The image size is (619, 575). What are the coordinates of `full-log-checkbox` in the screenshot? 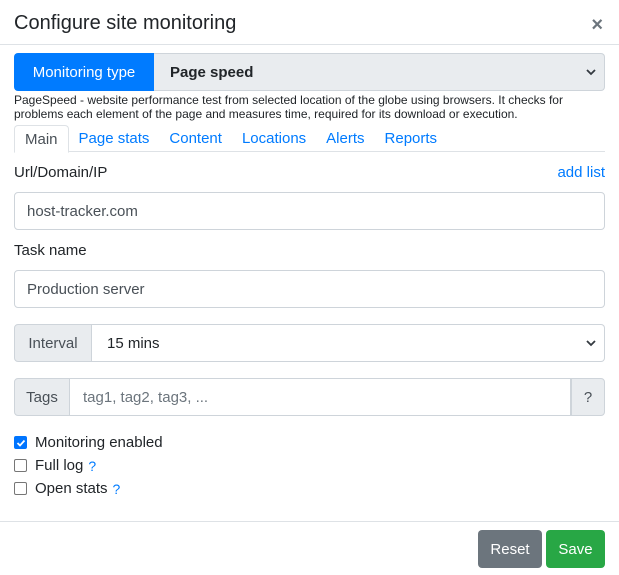 It's located at (20, 465).